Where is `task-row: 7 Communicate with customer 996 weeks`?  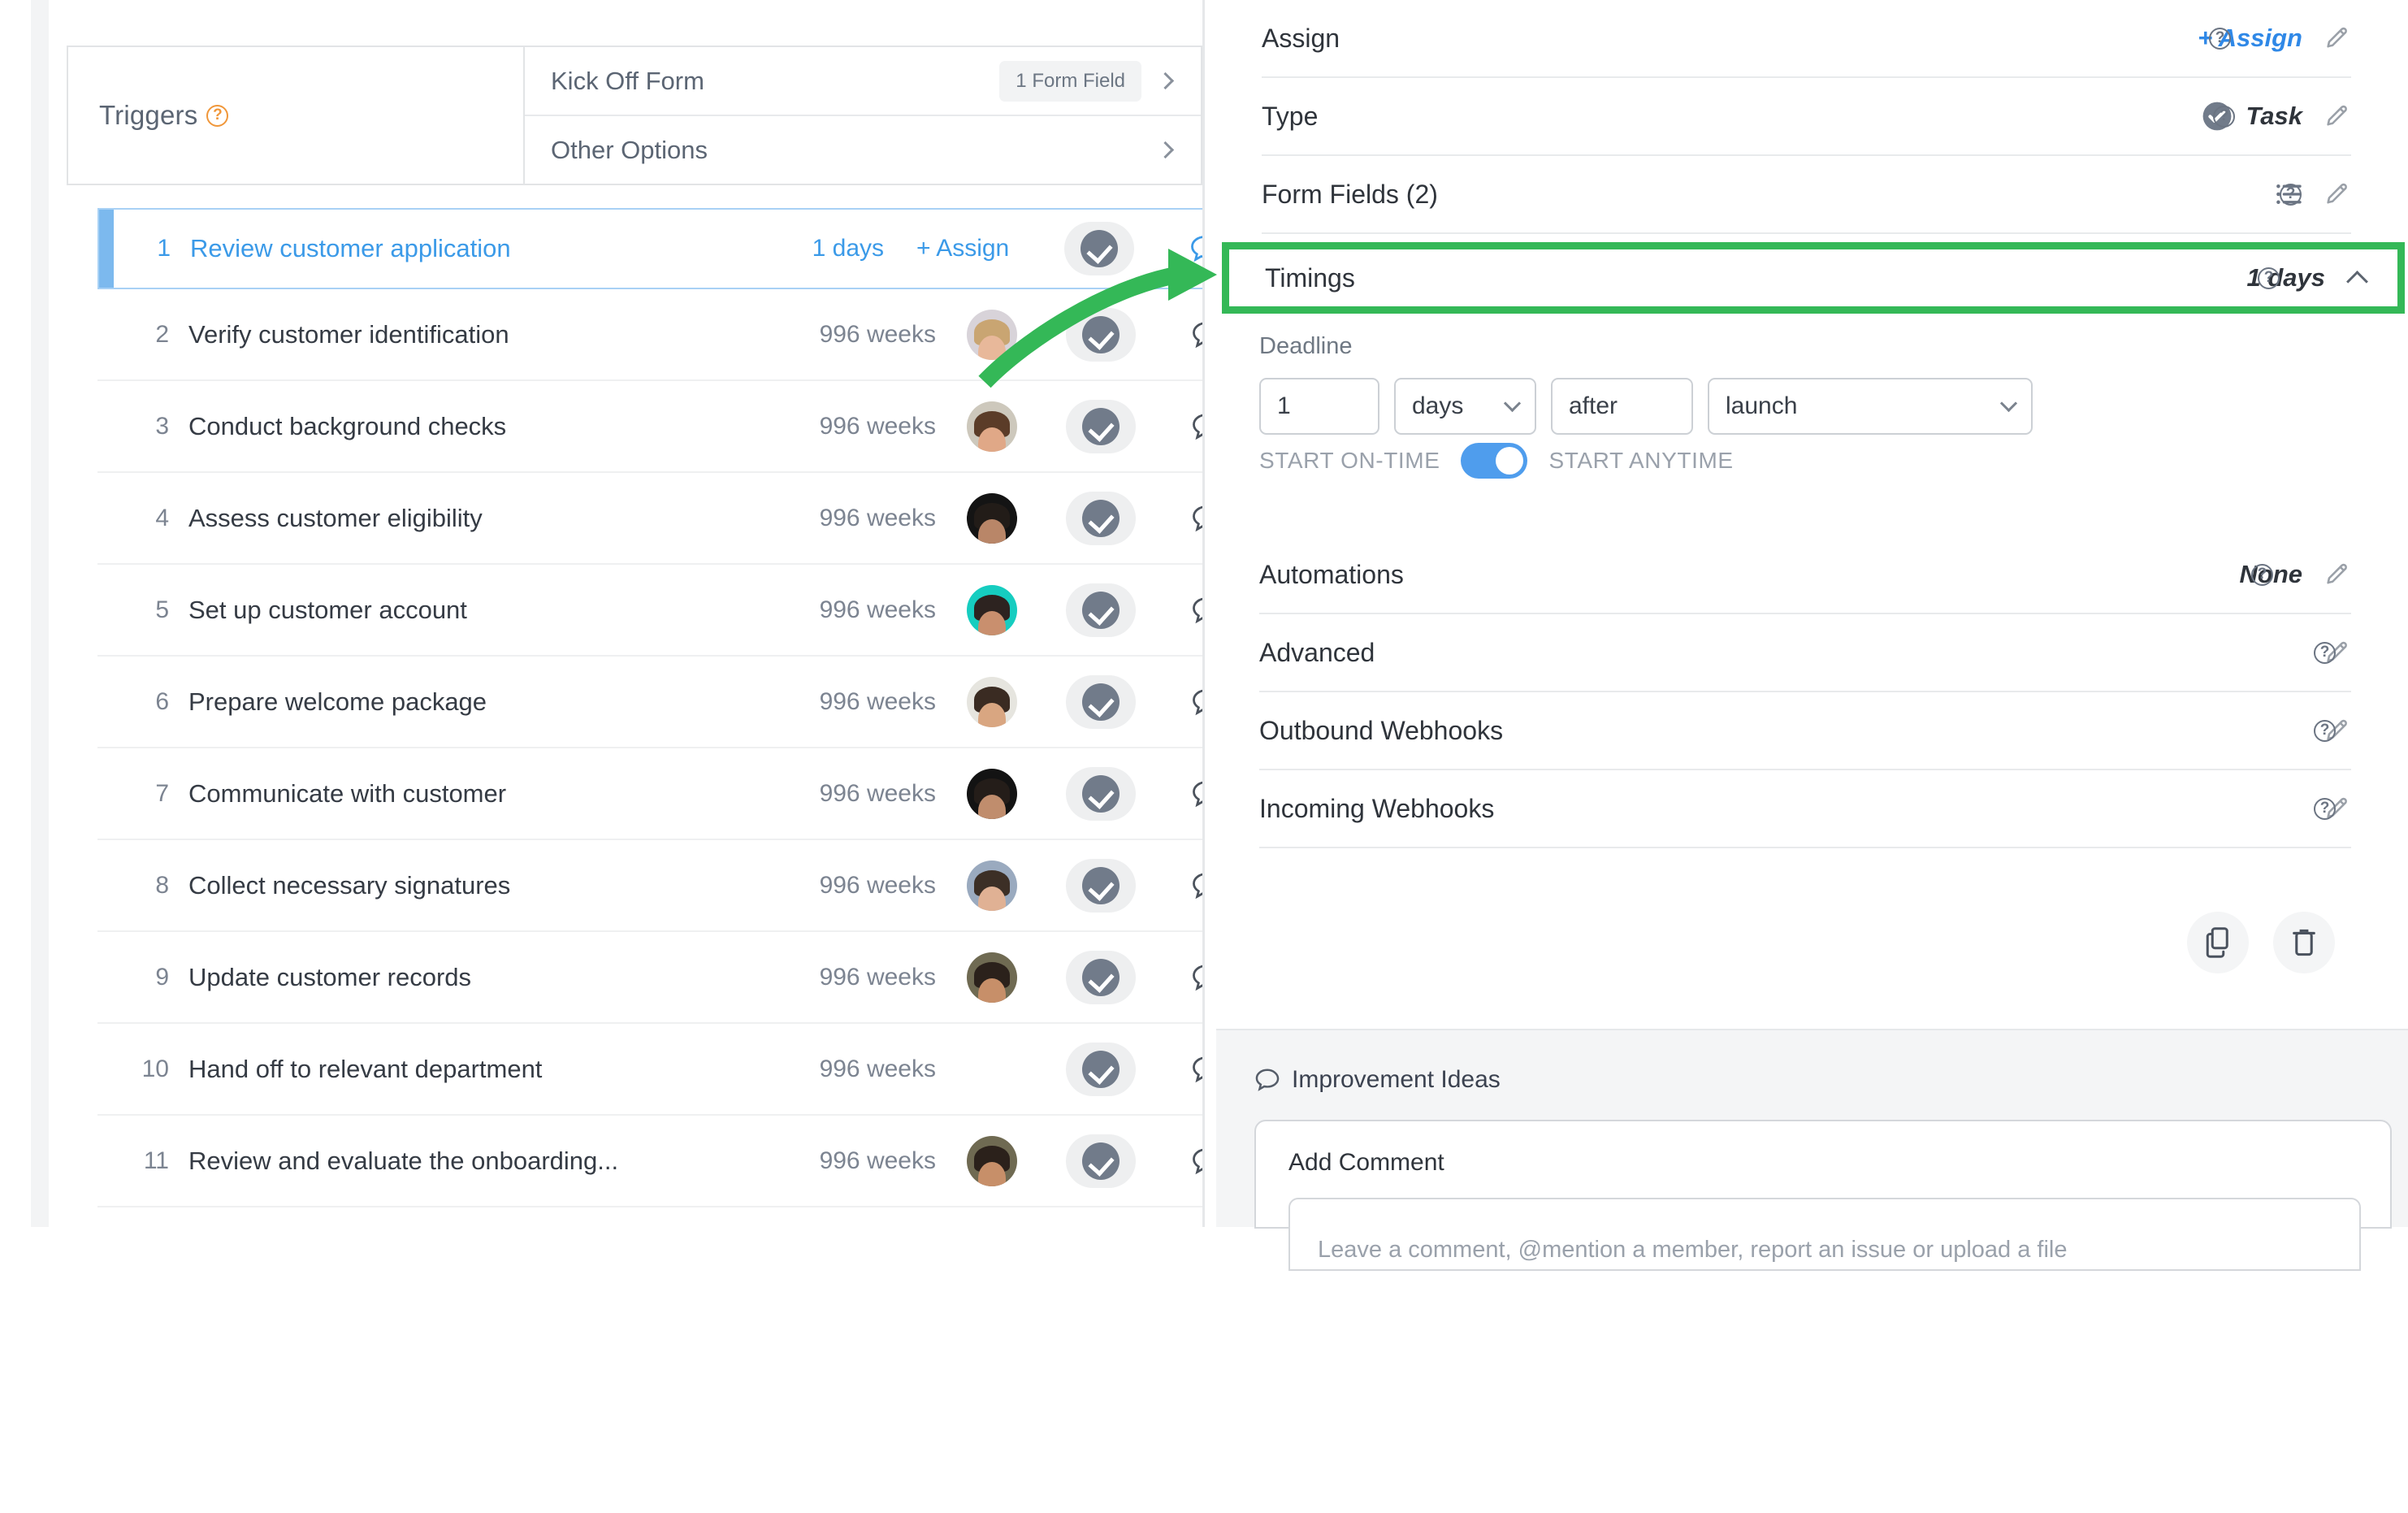
task-row: 7 Communicate with customer 996 weeks is located at coordinates (674, 794).